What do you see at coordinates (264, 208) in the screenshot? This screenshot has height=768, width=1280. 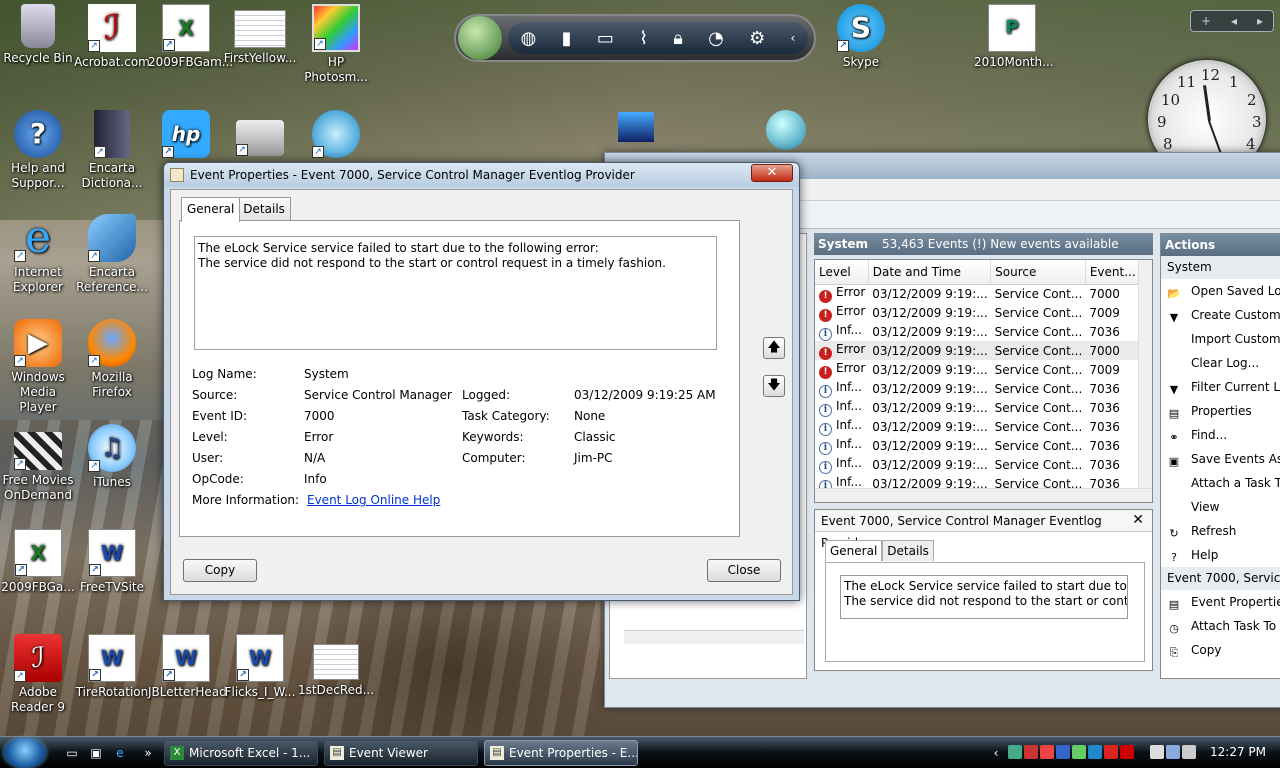 I see `tab-details: Details` at bounding box center [264, 208].